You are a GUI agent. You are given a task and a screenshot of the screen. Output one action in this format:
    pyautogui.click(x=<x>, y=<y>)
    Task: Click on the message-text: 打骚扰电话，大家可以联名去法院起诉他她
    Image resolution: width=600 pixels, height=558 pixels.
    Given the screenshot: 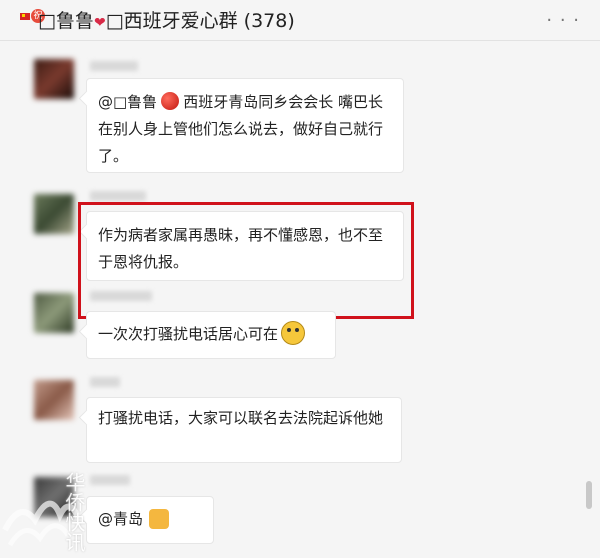 What is the action you would take?
    pyautogui.click(x=241, y=418)
    